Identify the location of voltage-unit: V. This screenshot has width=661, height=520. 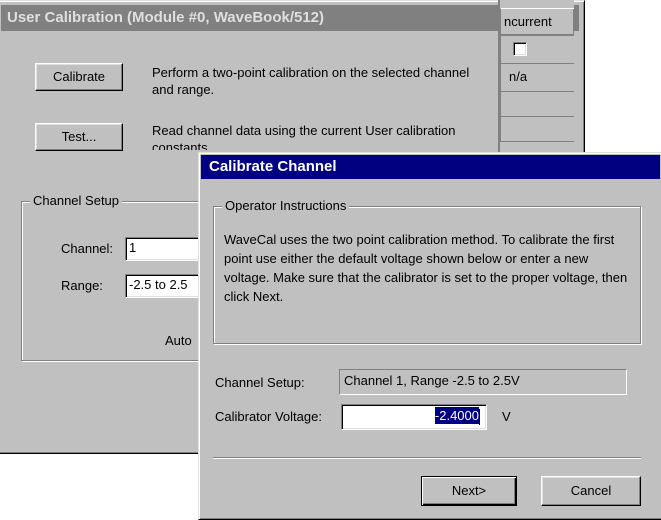
(506, 416).